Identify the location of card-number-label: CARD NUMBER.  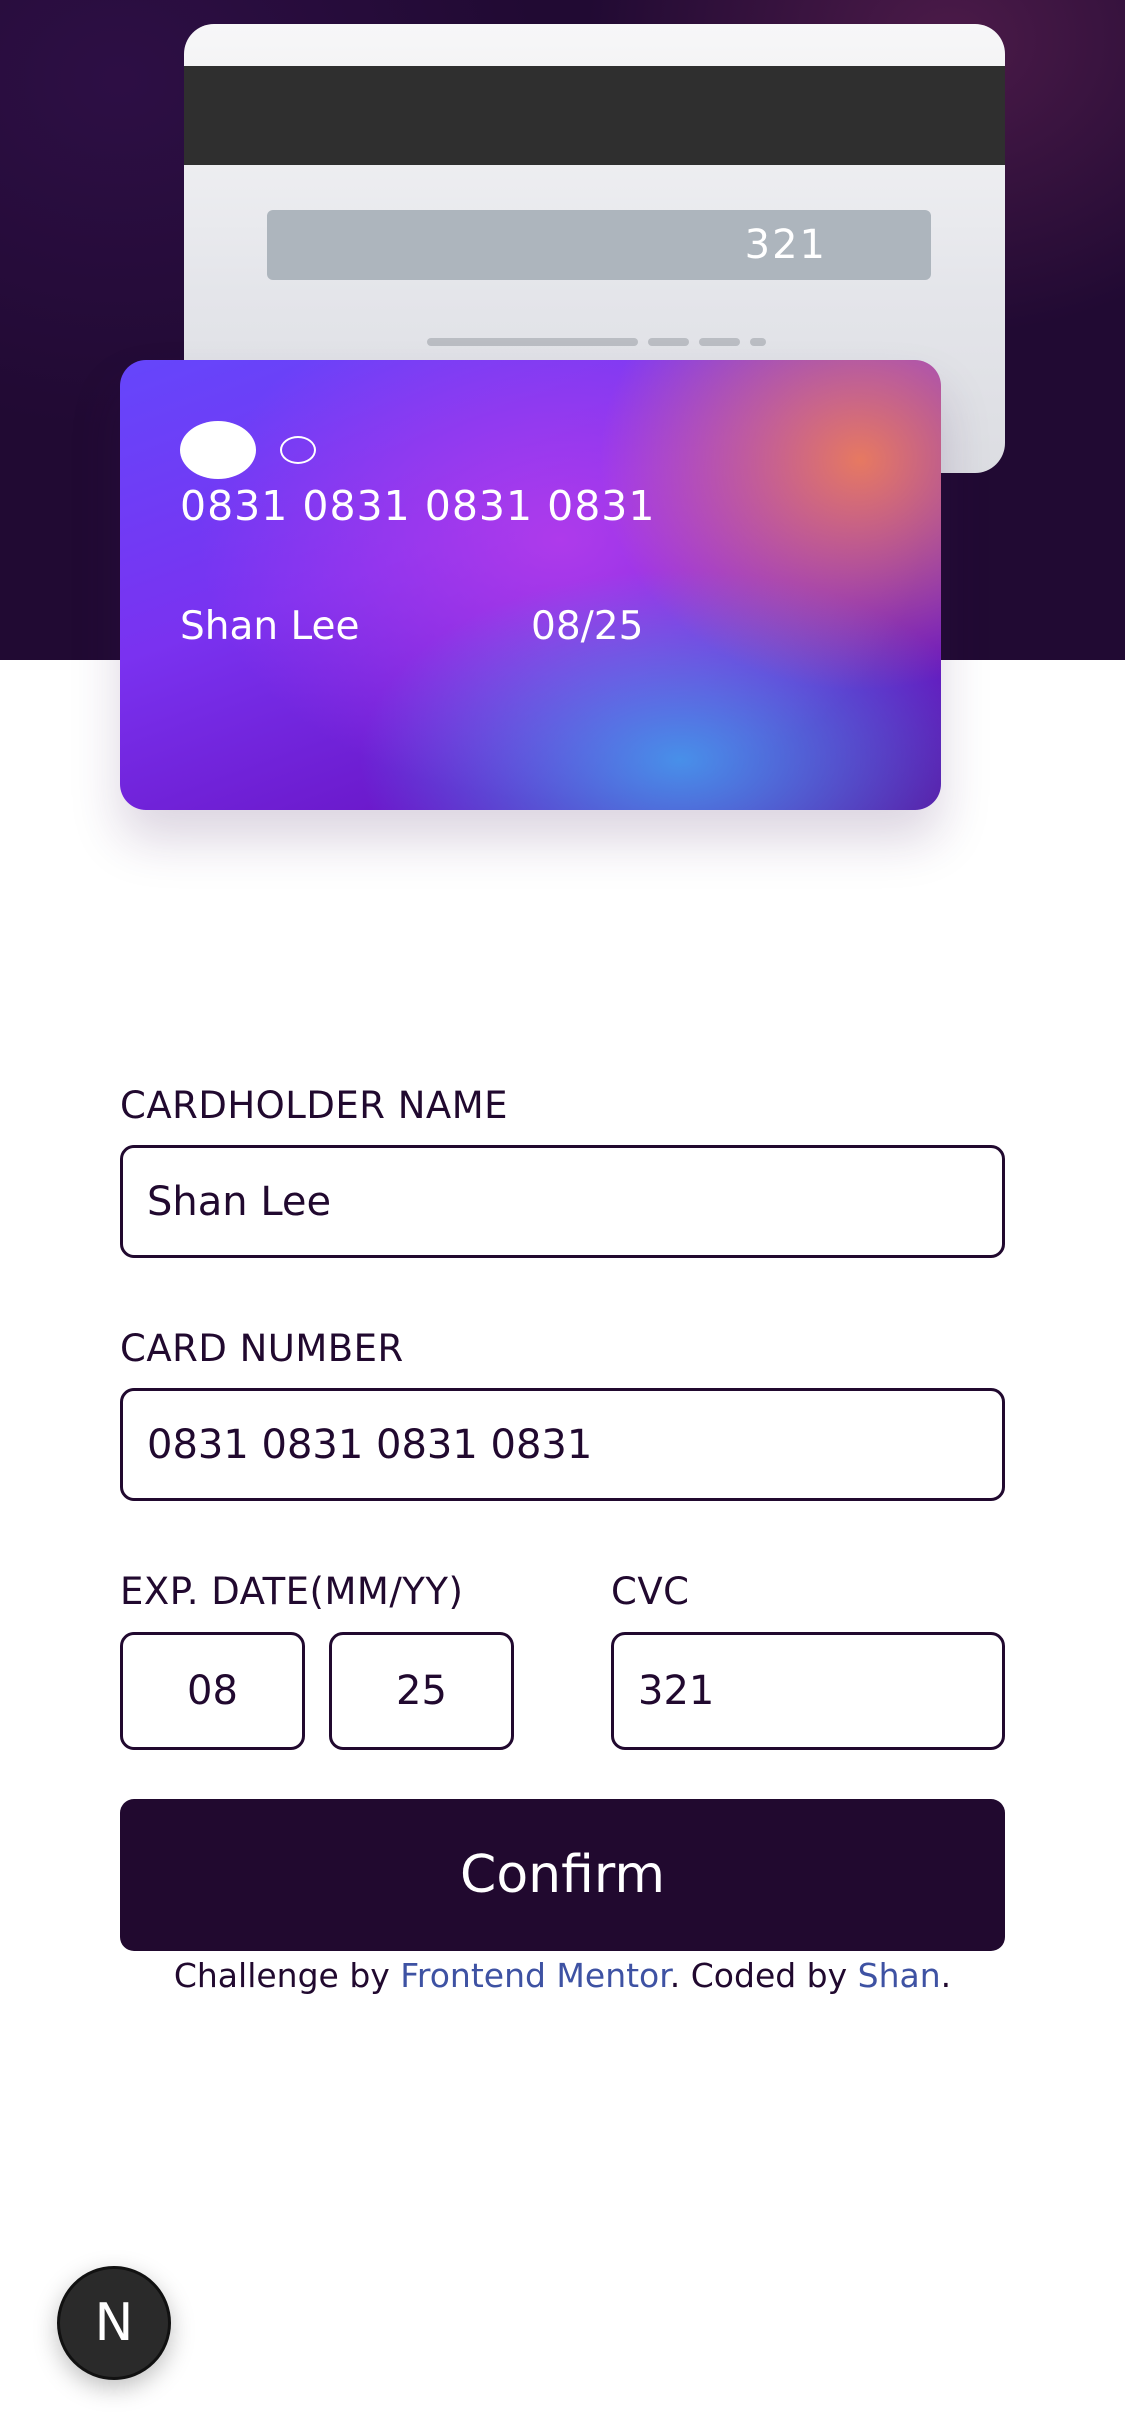
(262, 1348).